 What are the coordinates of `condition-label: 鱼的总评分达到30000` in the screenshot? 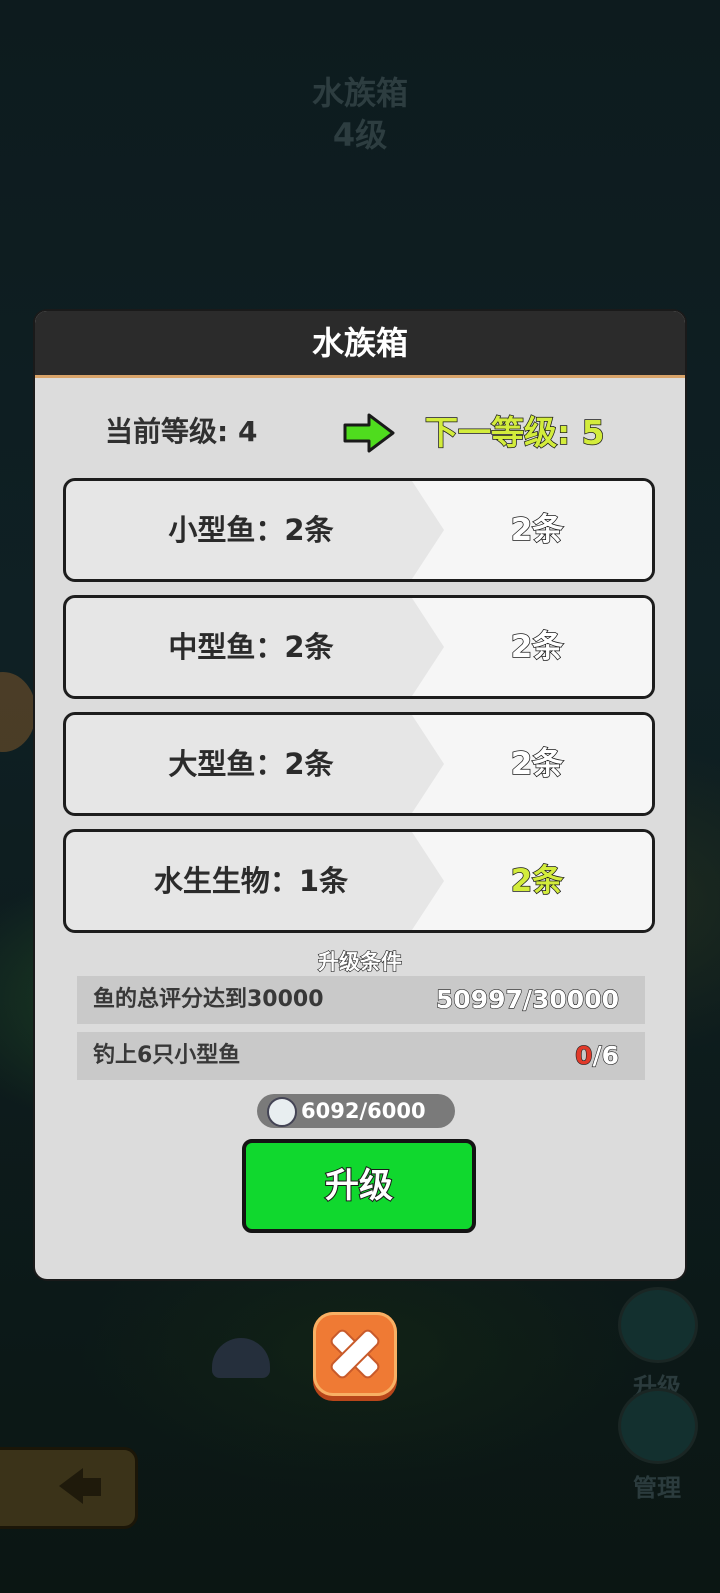 It's located at (208, 999).